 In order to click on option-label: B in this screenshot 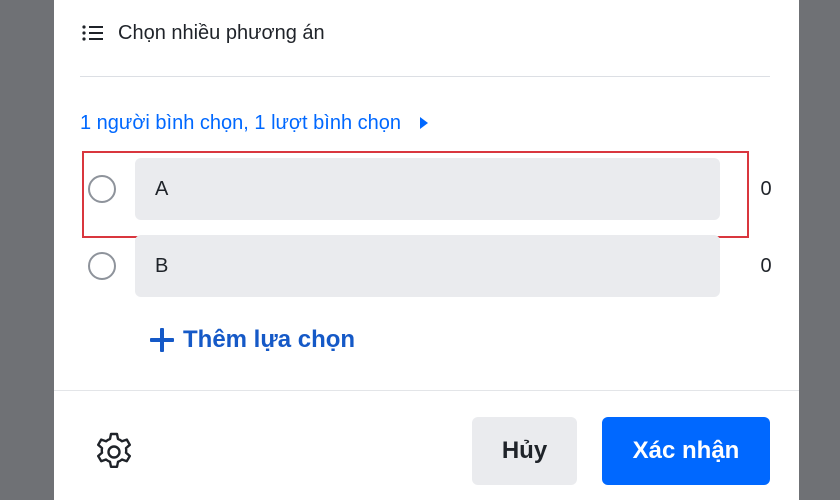, I will do `click(162, 265)`.